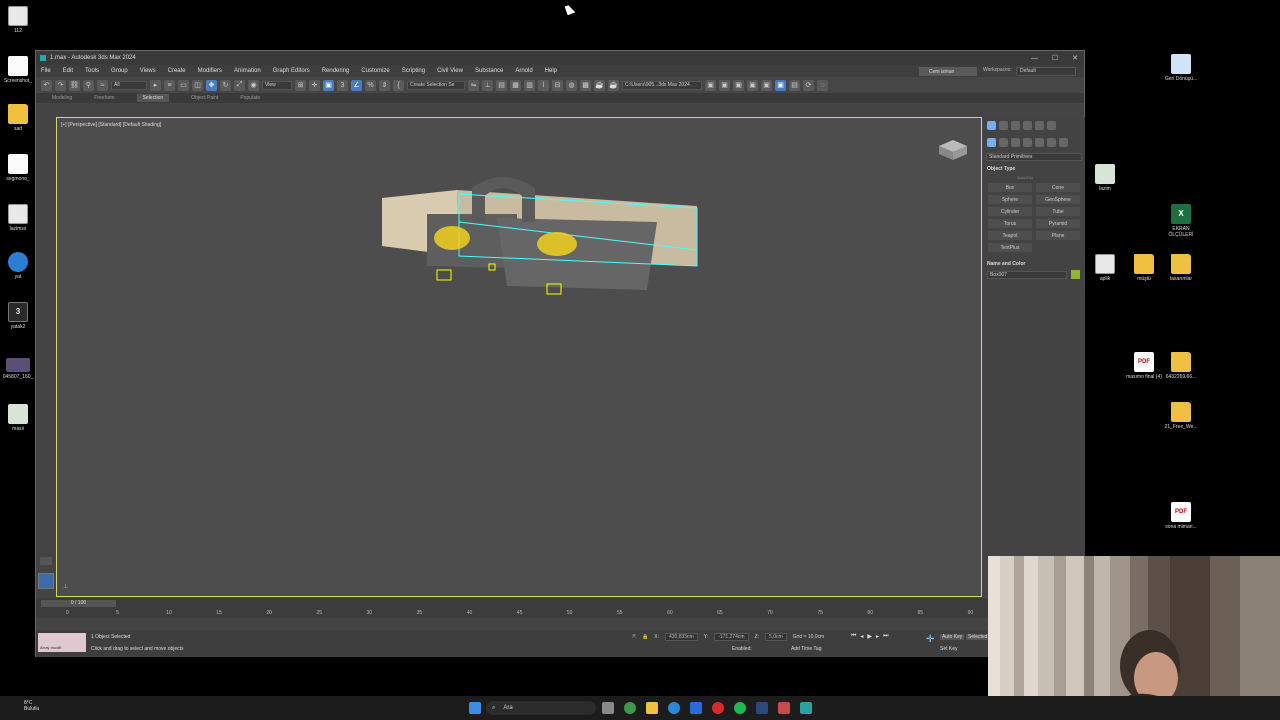 This screenshot has height=720, width=1280. Describe the element at coordinates (681, 637) in the screenshot. I see `x-coord-field: 430,833cm` at that location.